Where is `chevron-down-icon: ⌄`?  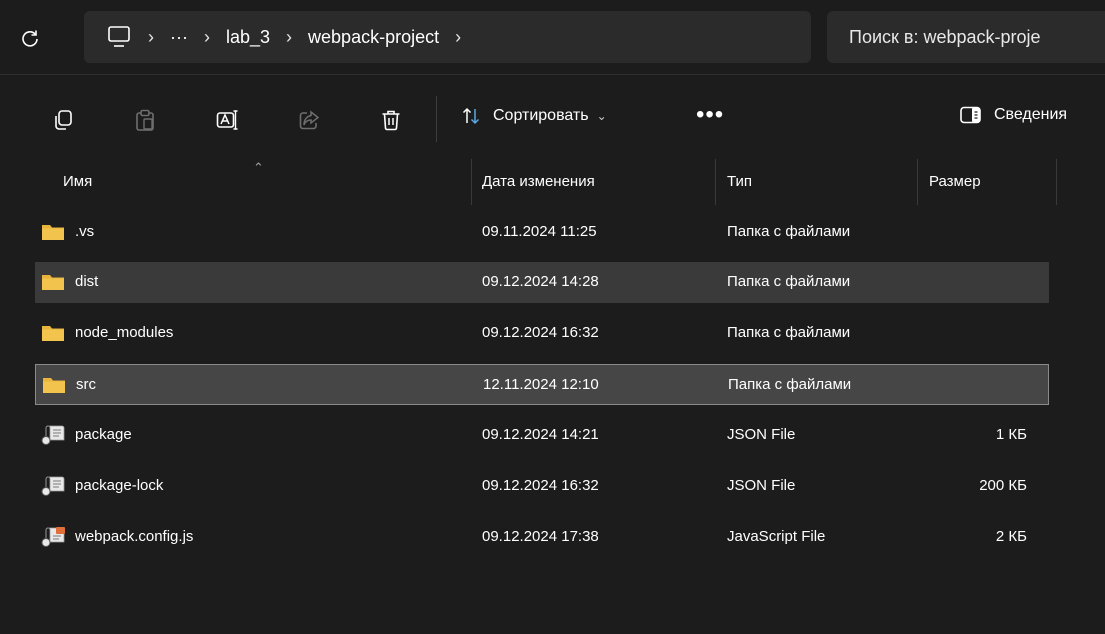
chevron-down-icon: ⌄ is located at coordinates (601, 116).